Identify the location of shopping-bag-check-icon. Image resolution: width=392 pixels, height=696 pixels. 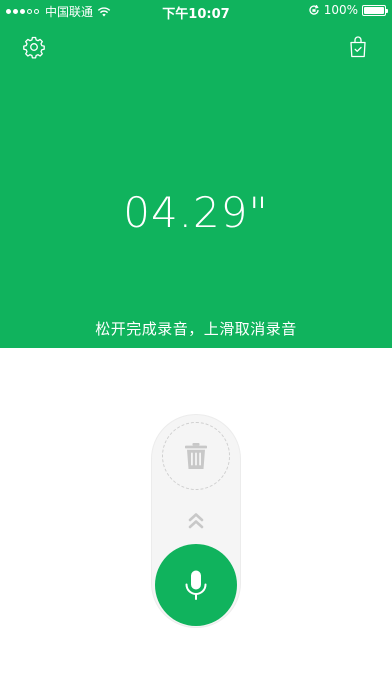
(358, 47).